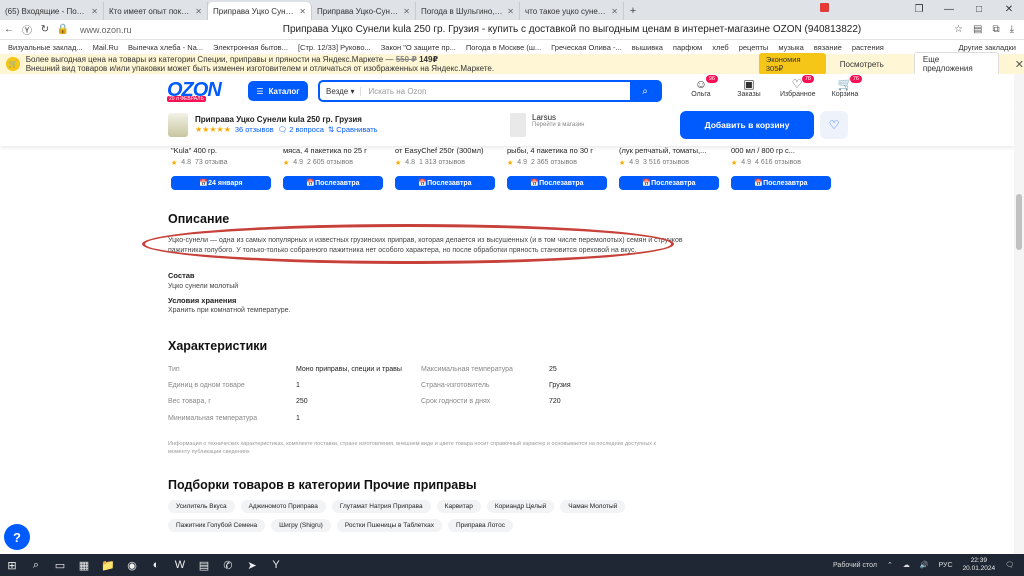 The width and height of the screenshot is (1024, 576). Describe the element at coordinates (520, 506) in the screenshot. I see `collection-chip: Кориандр Целый` at that location.